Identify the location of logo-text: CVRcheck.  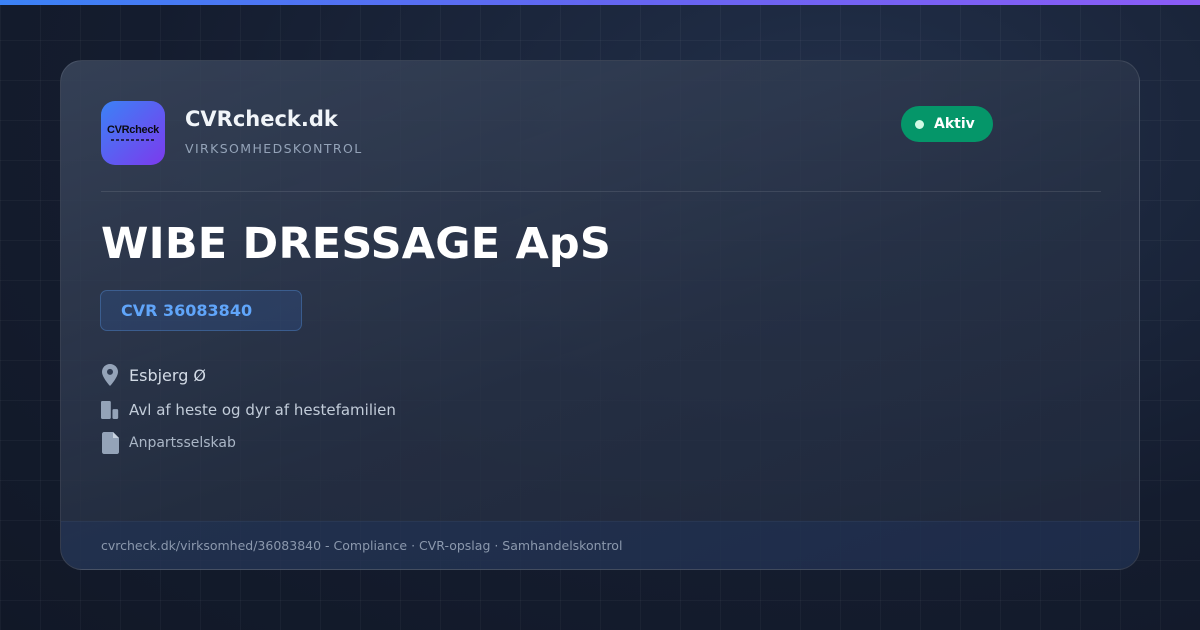
(132, 130).